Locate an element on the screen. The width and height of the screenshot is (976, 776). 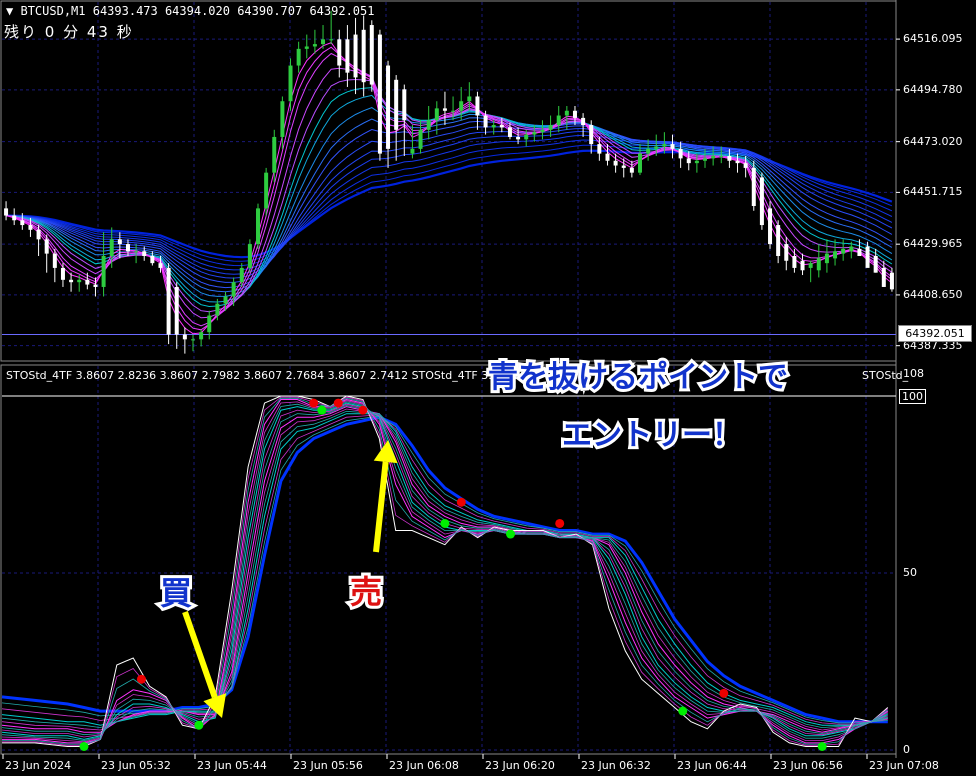
time-tick-label: 23 Jun 05:56 is located at coordinates (328, 765).